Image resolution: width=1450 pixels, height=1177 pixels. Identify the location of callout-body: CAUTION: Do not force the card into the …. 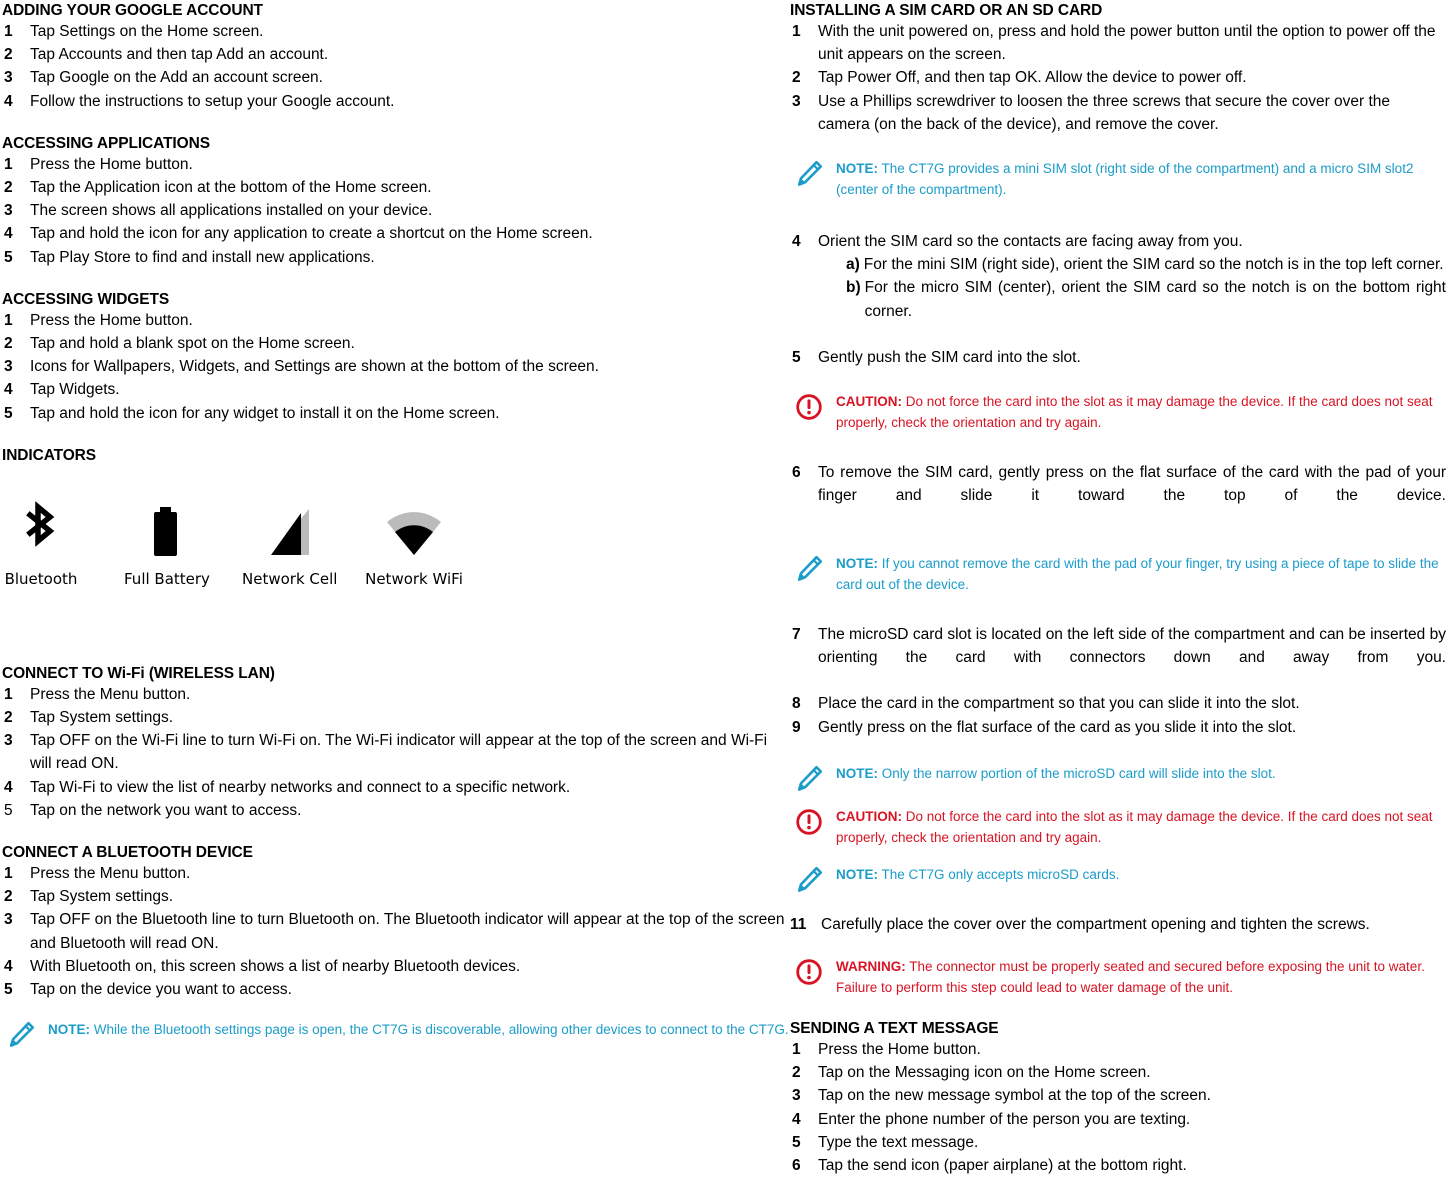
(1141, 412).